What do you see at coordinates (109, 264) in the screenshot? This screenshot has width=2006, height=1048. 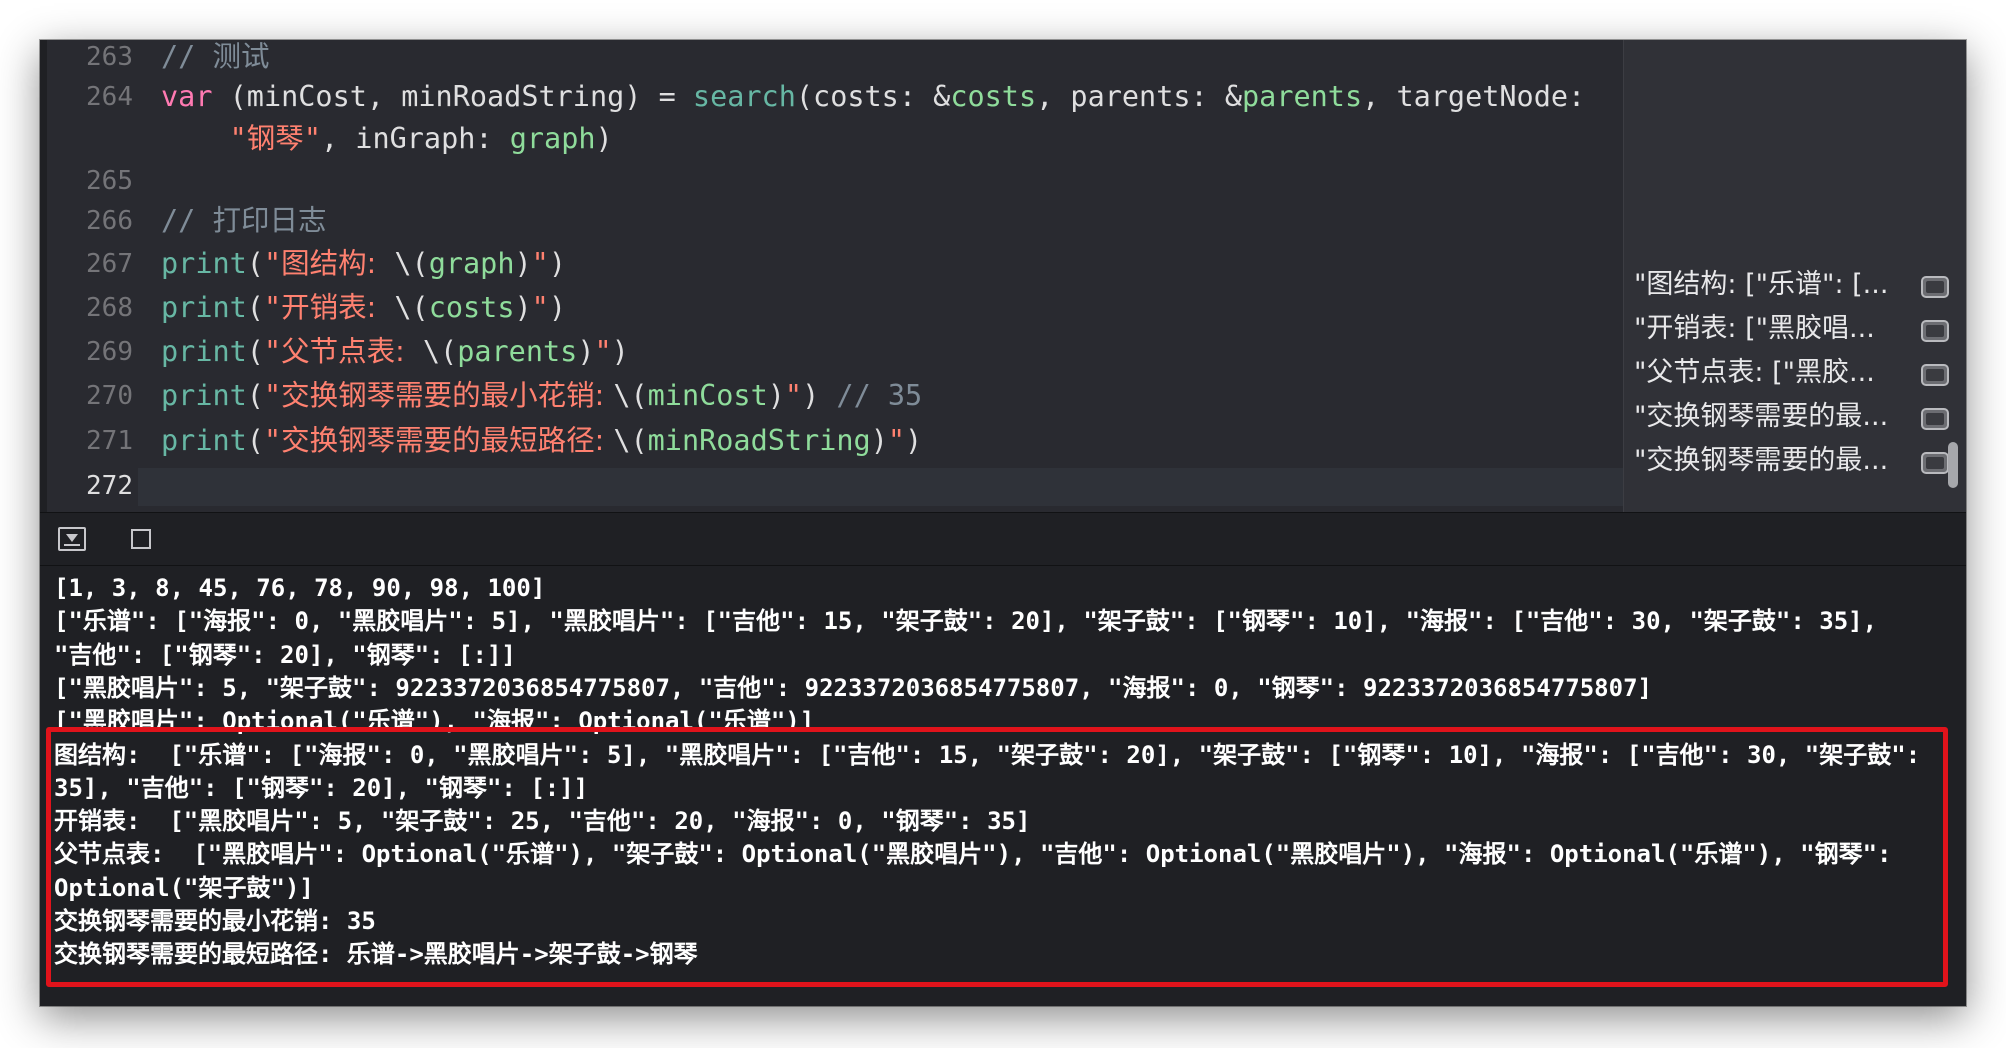 I see `line-number: 267` at bounding box center [109, 264].